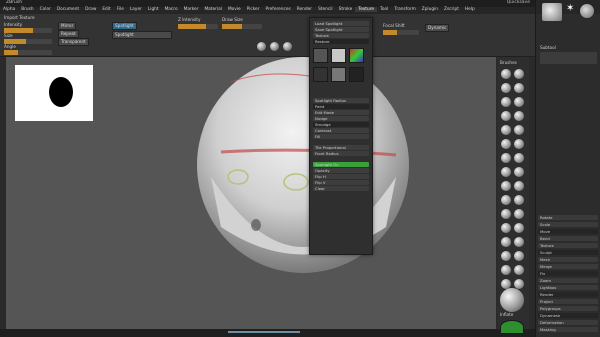 Image resolution: width=600 pixels, height=337 pixels. Describe the element at coordinates (587, 11) in the screenshot. I see `sphere-tool-icon` at that location.